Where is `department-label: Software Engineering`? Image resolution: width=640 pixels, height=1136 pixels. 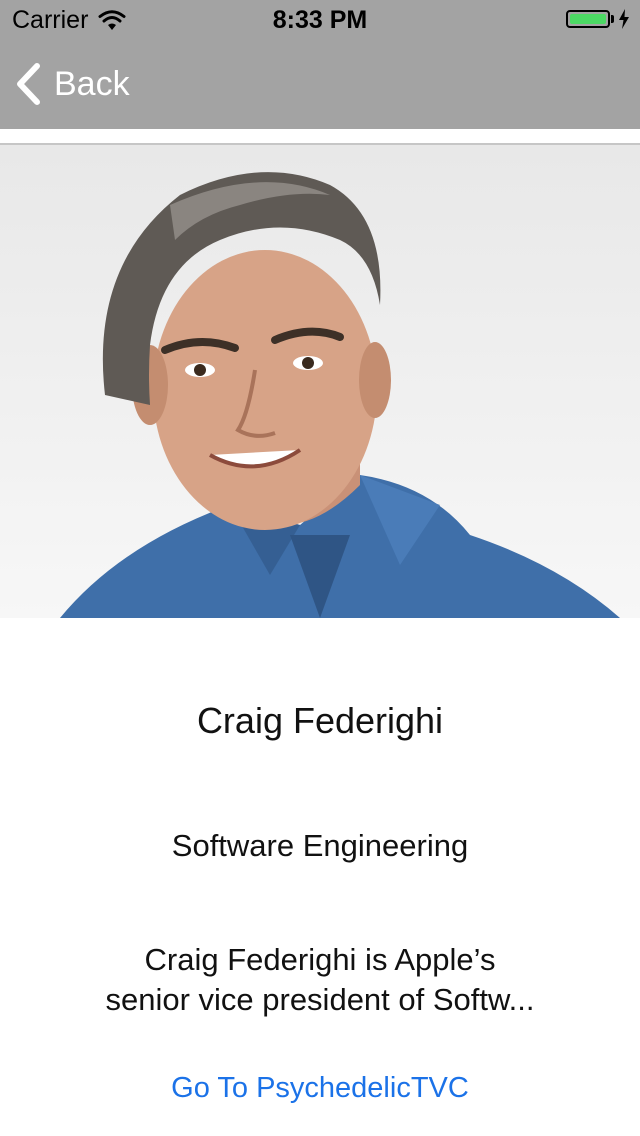 department-label: Software Engineering is located at coordinates (320, 845).